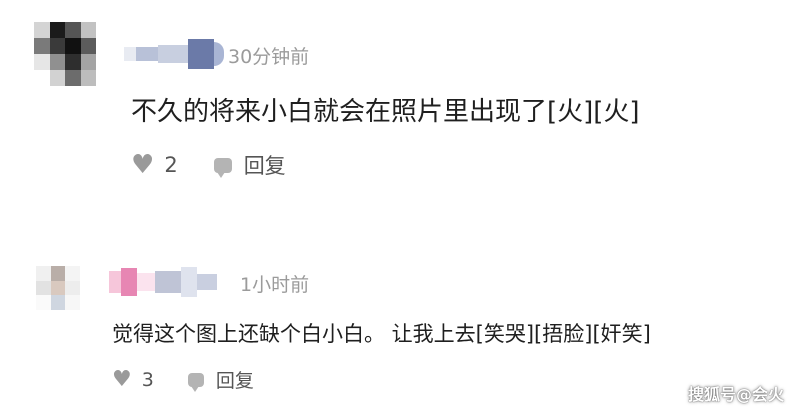 The width and height of the screenshot is (800, 413). Describe the element at coordinates (381, 334) in the screenshot. I see `comment-text: 觉得这个图上还缺个白小白。 让我上去[笑哭][捂脸][奸笑]` at that location.